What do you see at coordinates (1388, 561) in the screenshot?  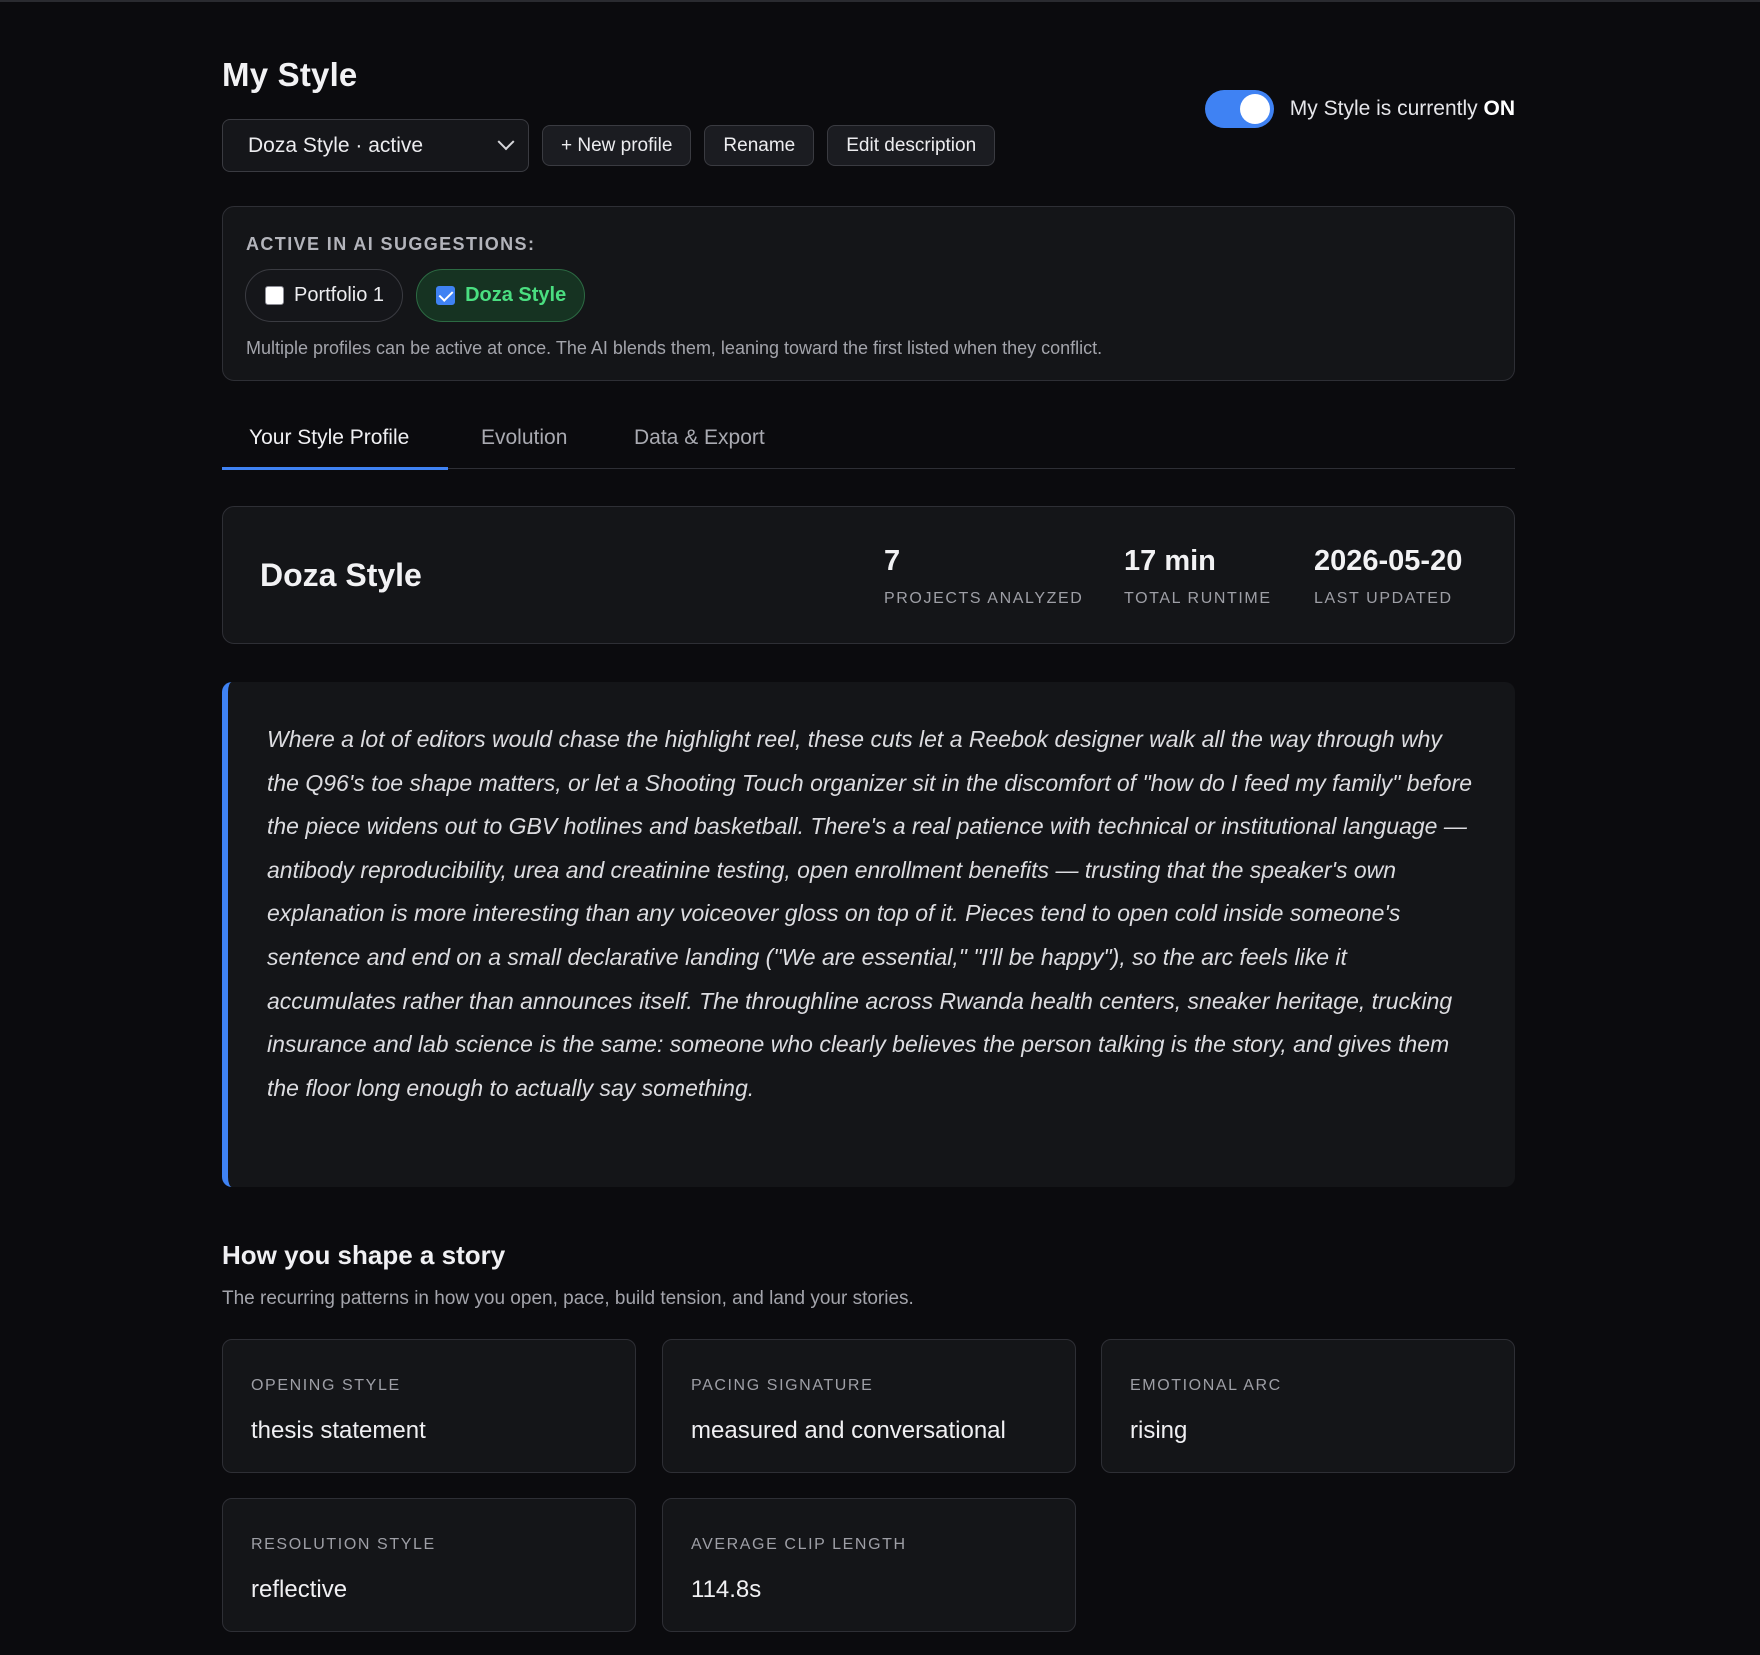 I see `stat-value: 2026-05-20` at bounding box center [1388, 561].